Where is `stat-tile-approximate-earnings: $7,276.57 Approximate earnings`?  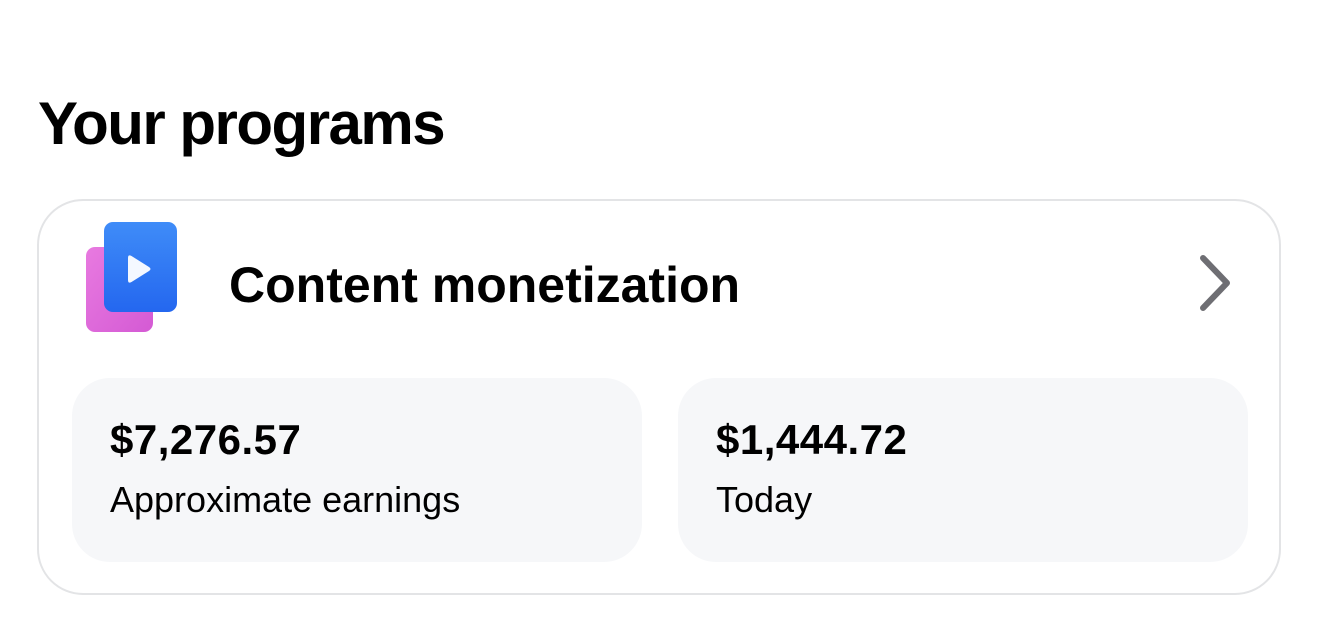 stat-tile-approximate-earnings: $7,276.57 Approximate earnings is located at coordinates (357, 470).